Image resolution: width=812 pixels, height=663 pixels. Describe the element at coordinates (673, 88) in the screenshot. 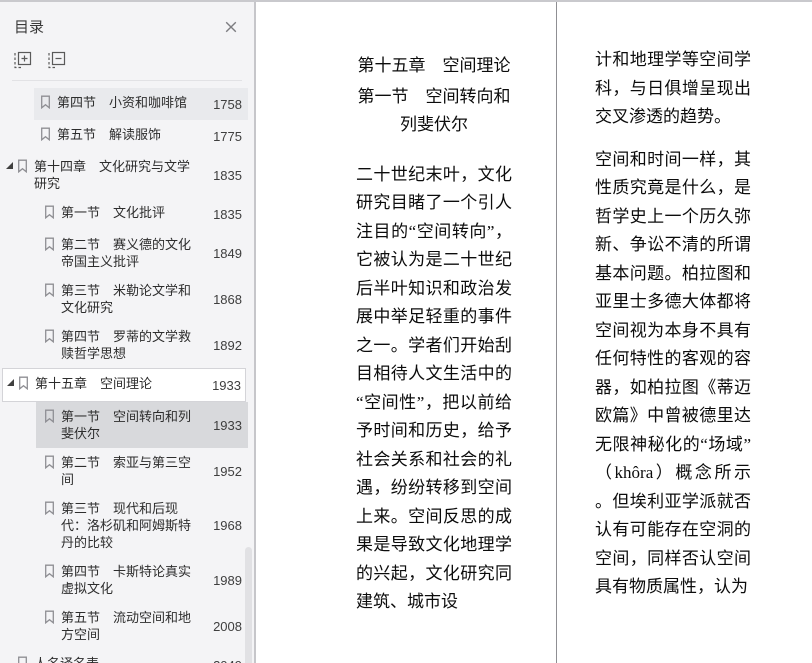

I see `body-text: 计和地理学等空间学科，与日俱增呈现出交叉渗透的趋势。` at that location.